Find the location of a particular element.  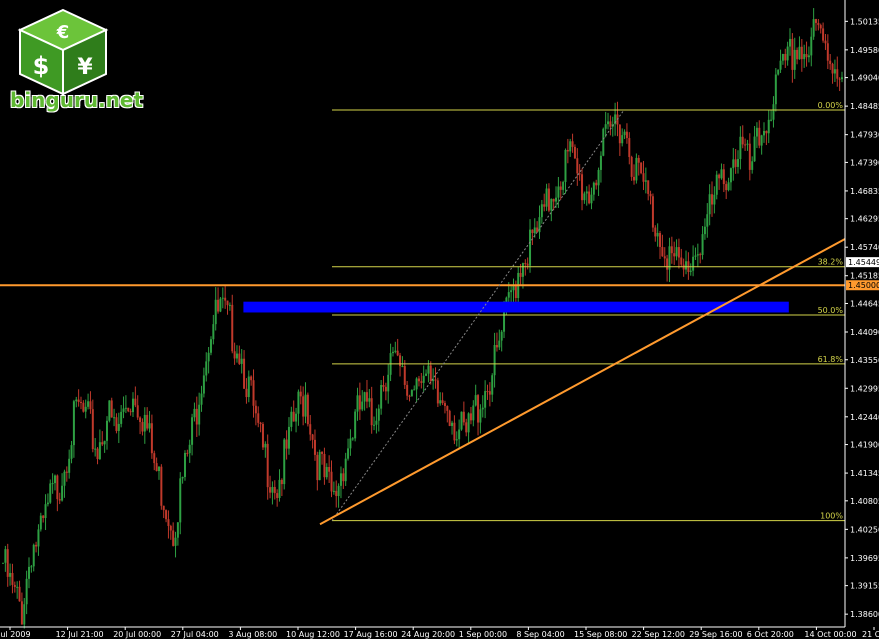

y-tick-label: 1.42995 is located at coordinates (864, 388).